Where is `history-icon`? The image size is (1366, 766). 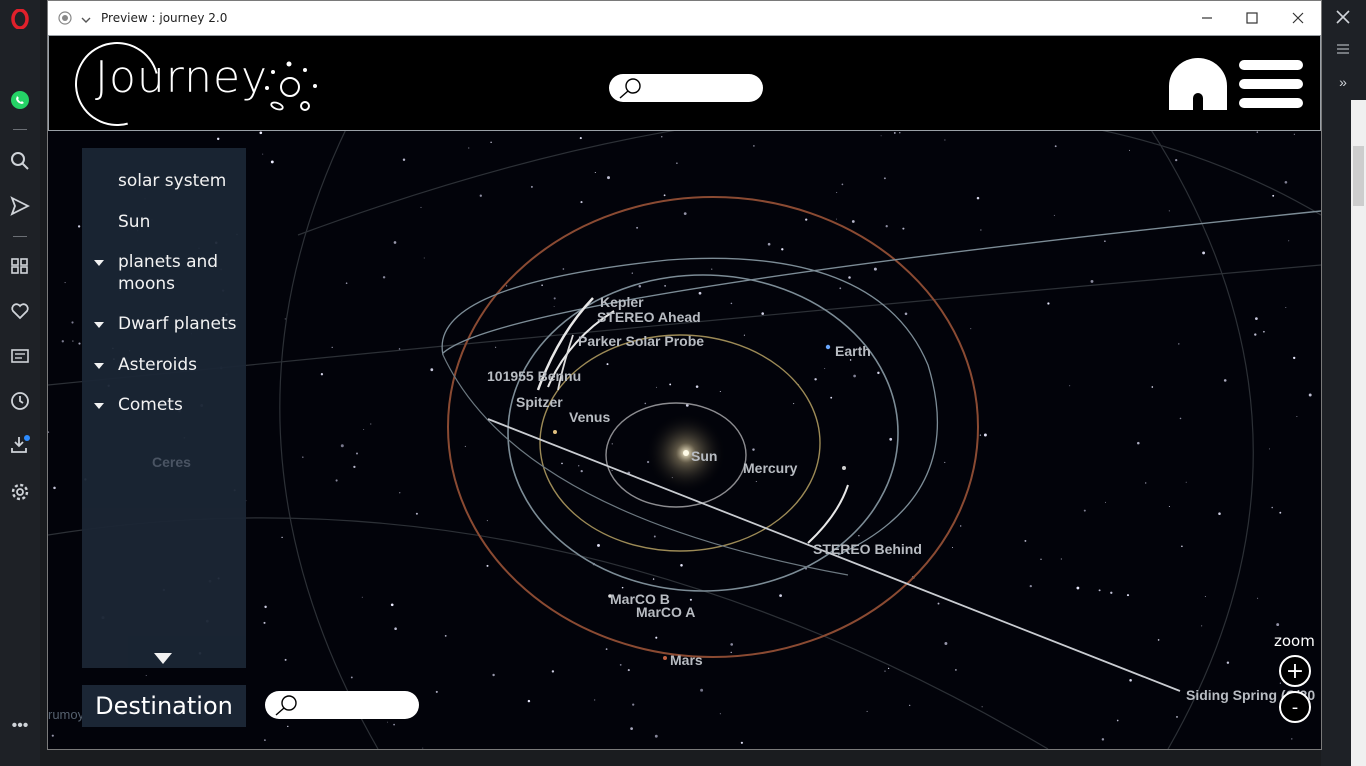
history-icon is located at coordinates (20, 401).